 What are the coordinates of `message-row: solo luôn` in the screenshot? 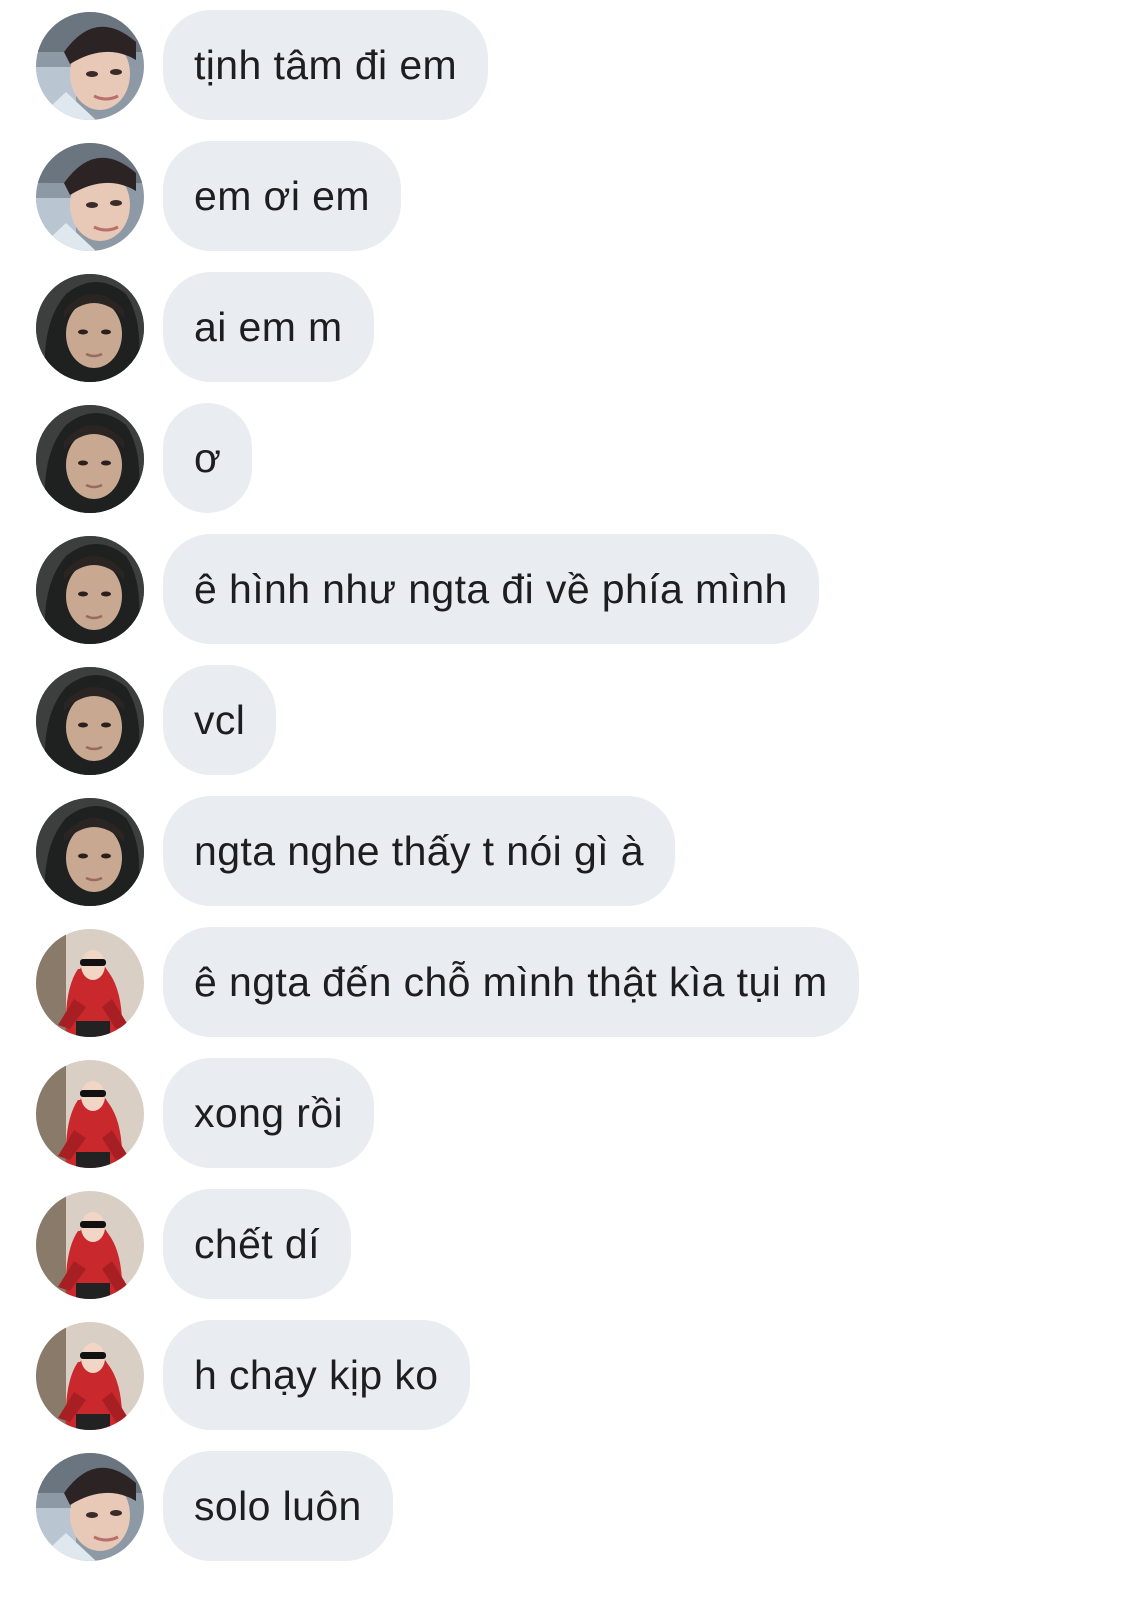 It's located at (566, 1506).